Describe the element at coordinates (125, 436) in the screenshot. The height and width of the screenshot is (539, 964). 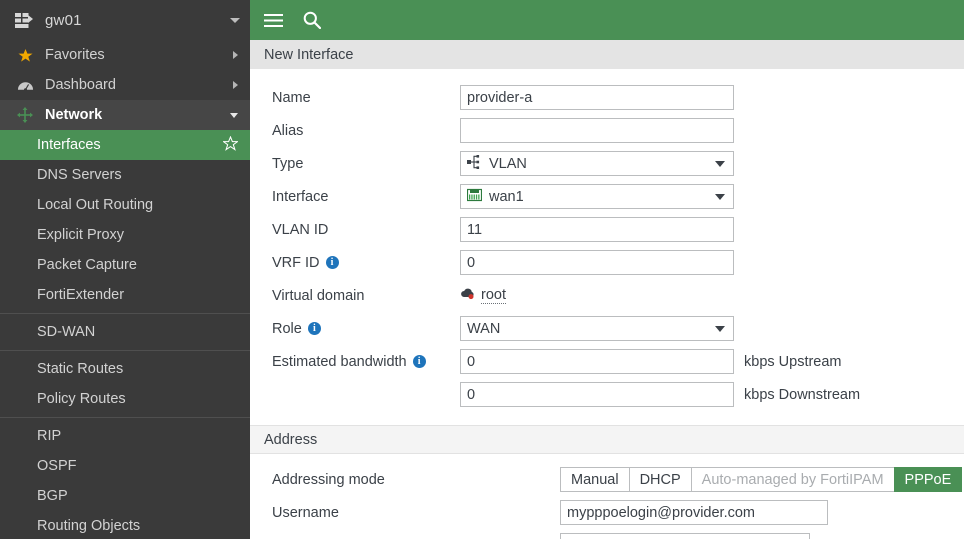
I see `sidebar-item-rip: RIP` at that location.